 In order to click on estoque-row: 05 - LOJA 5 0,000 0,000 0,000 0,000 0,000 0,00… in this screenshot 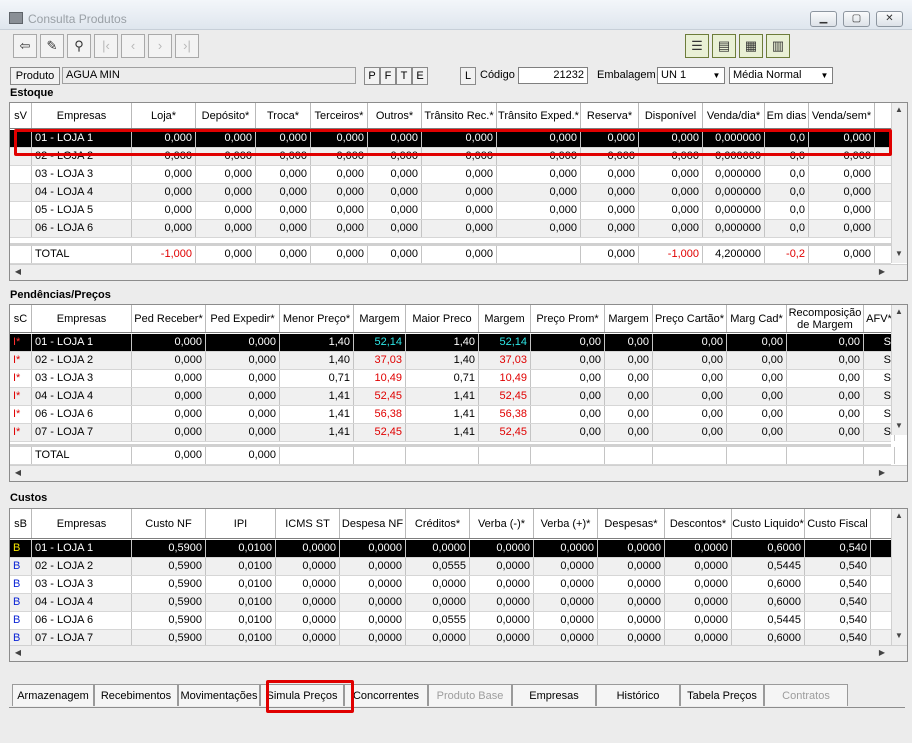, I will do `click(450, 211)`.